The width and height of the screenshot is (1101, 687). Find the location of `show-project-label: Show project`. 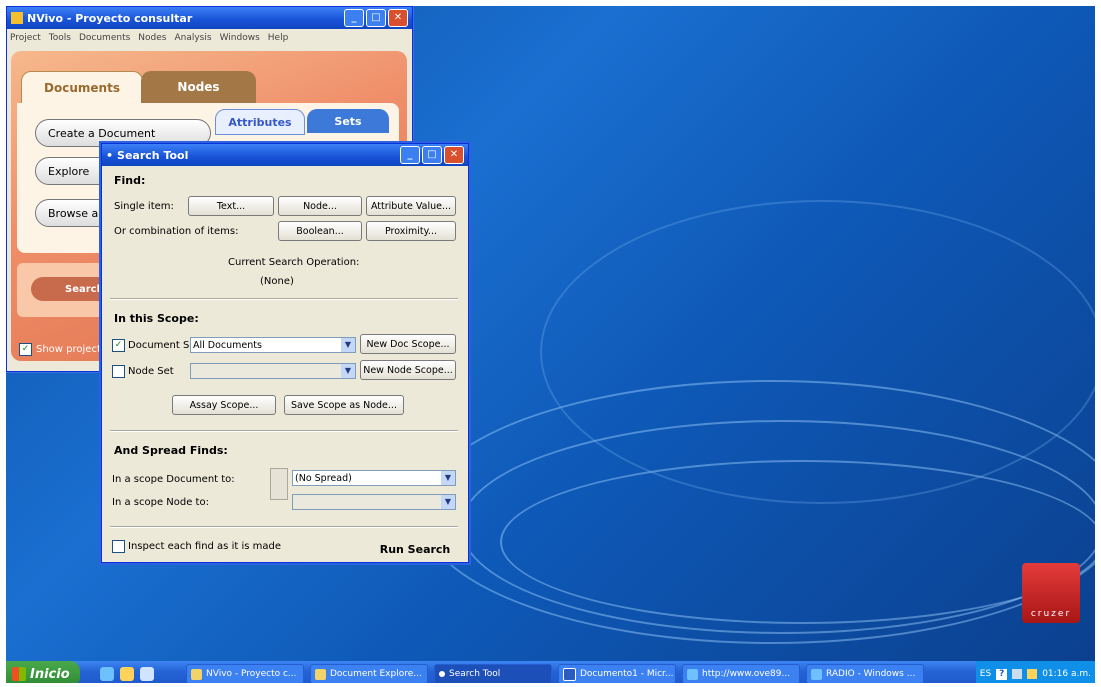

show-project-label: Show project is located at coordinates (68, 349).